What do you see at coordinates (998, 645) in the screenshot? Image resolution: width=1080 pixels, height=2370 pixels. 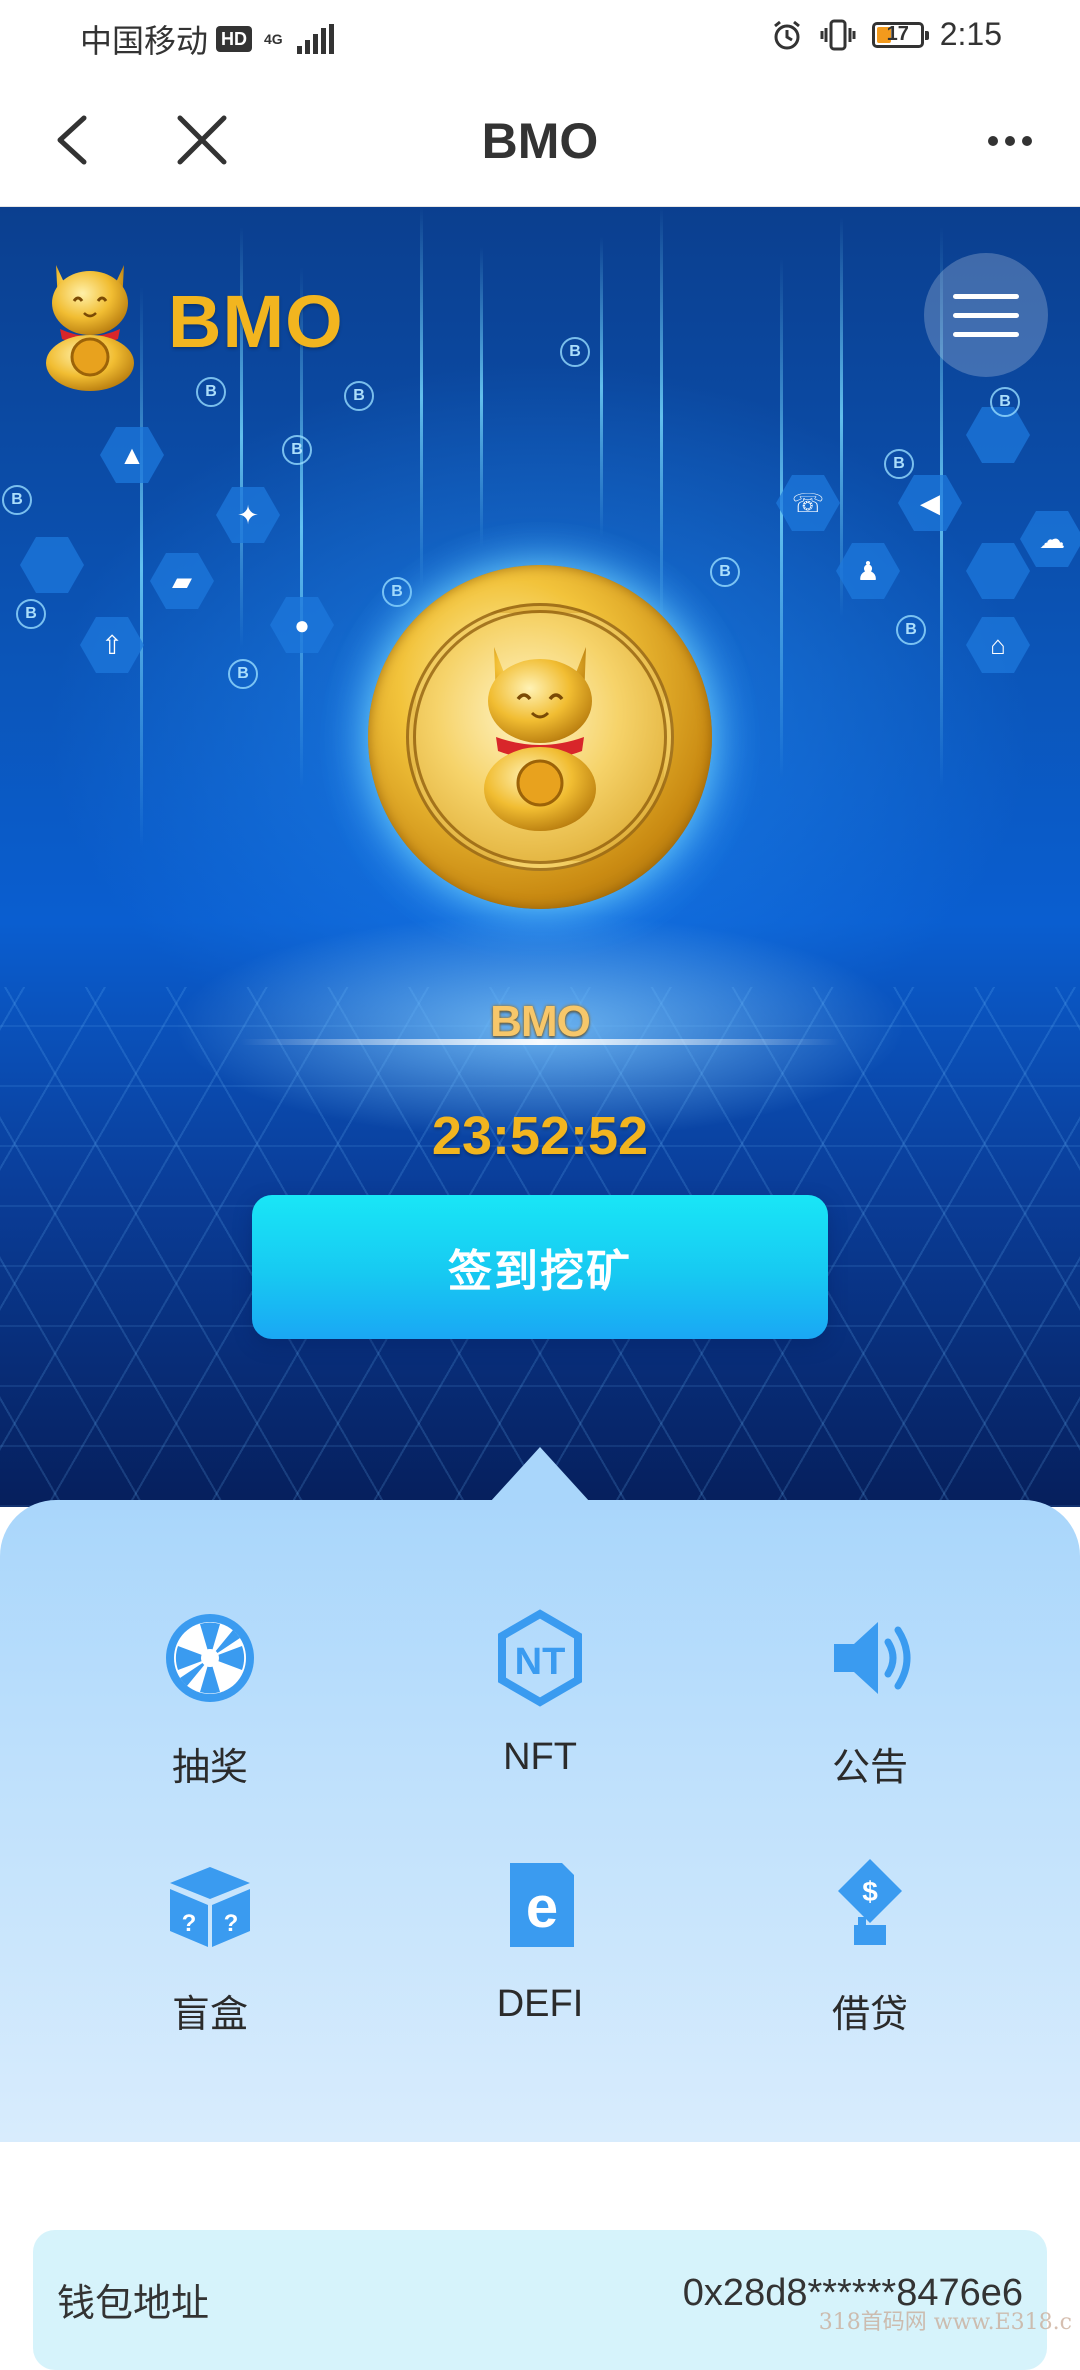 I see `home-icon: ⌂` at bounding box center [998, 645].